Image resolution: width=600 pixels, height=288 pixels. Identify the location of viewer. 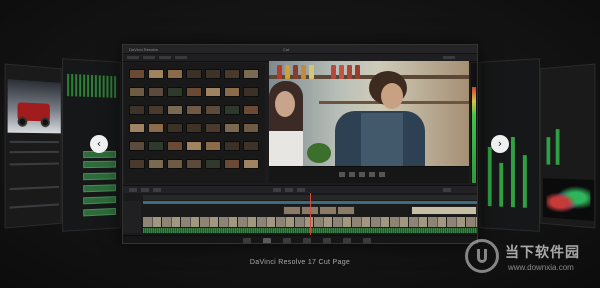
(369, 122).